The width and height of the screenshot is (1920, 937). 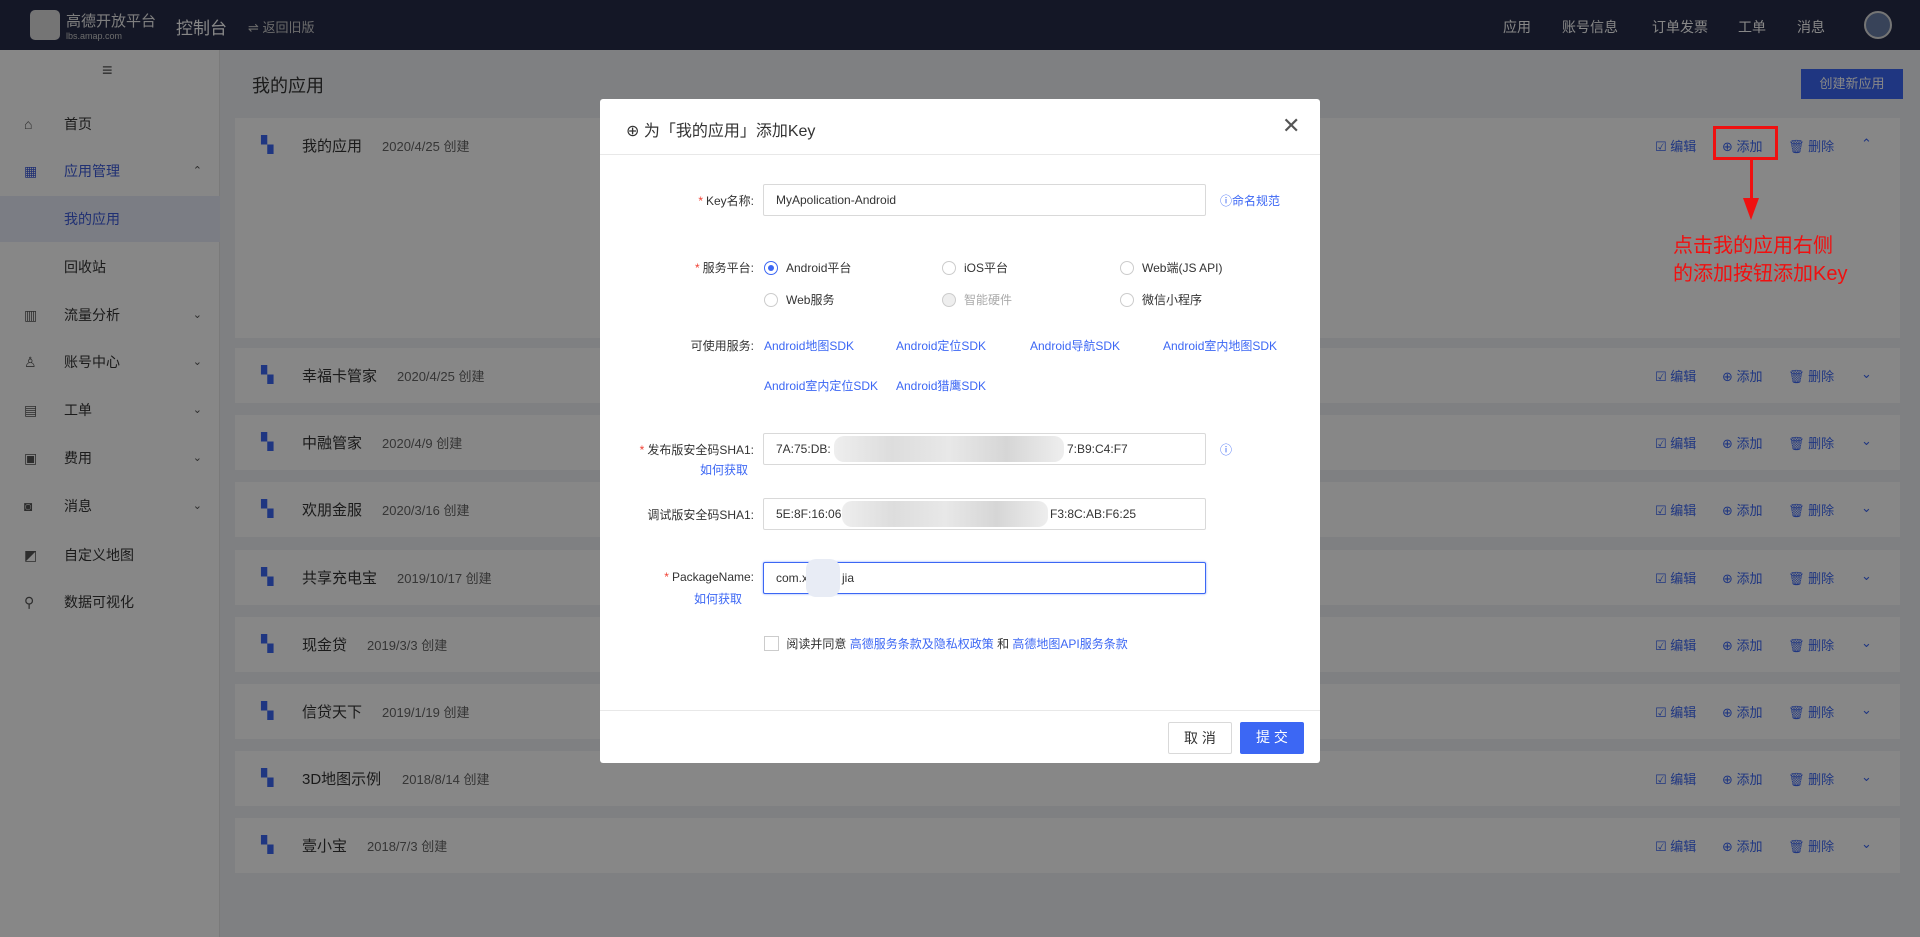 I want to click on submit-button: 提 交, so click(x=1272, y=738).